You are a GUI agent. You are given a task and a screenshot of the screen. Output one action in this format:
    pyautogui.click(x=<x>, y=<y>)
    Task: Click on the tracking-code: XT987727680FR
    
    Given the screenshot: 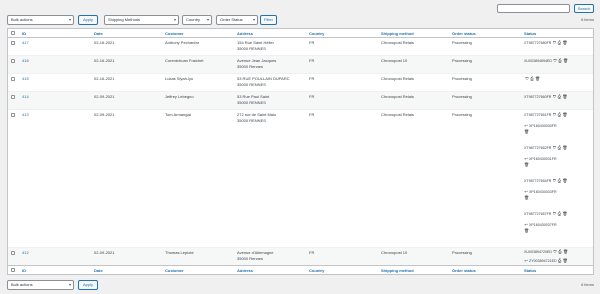 What is the action you would take?
    pyautogui.click(x=537, y=43)
    